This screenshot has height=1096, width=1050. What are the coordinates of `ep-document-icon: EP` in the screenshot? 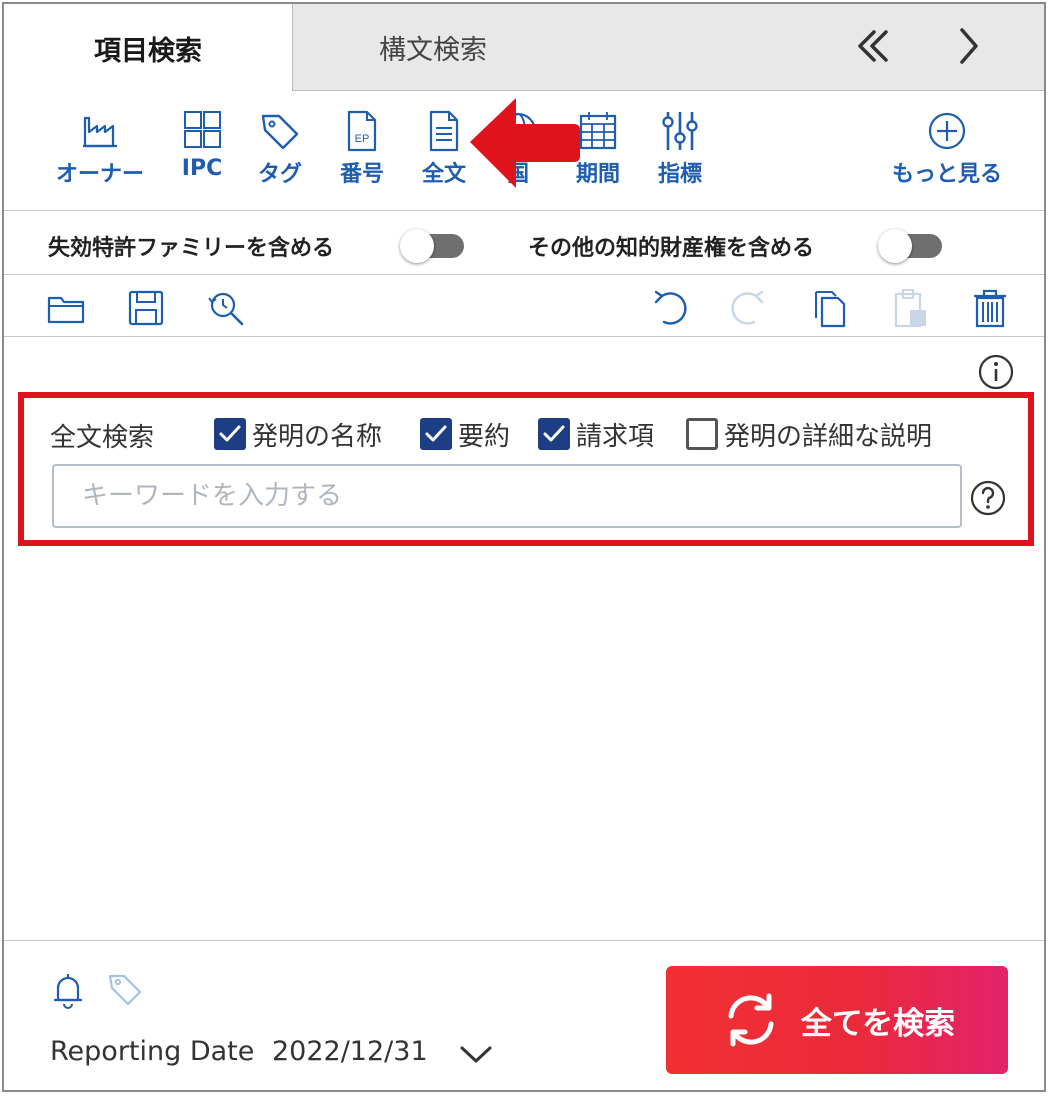 It's located at (362, 131).